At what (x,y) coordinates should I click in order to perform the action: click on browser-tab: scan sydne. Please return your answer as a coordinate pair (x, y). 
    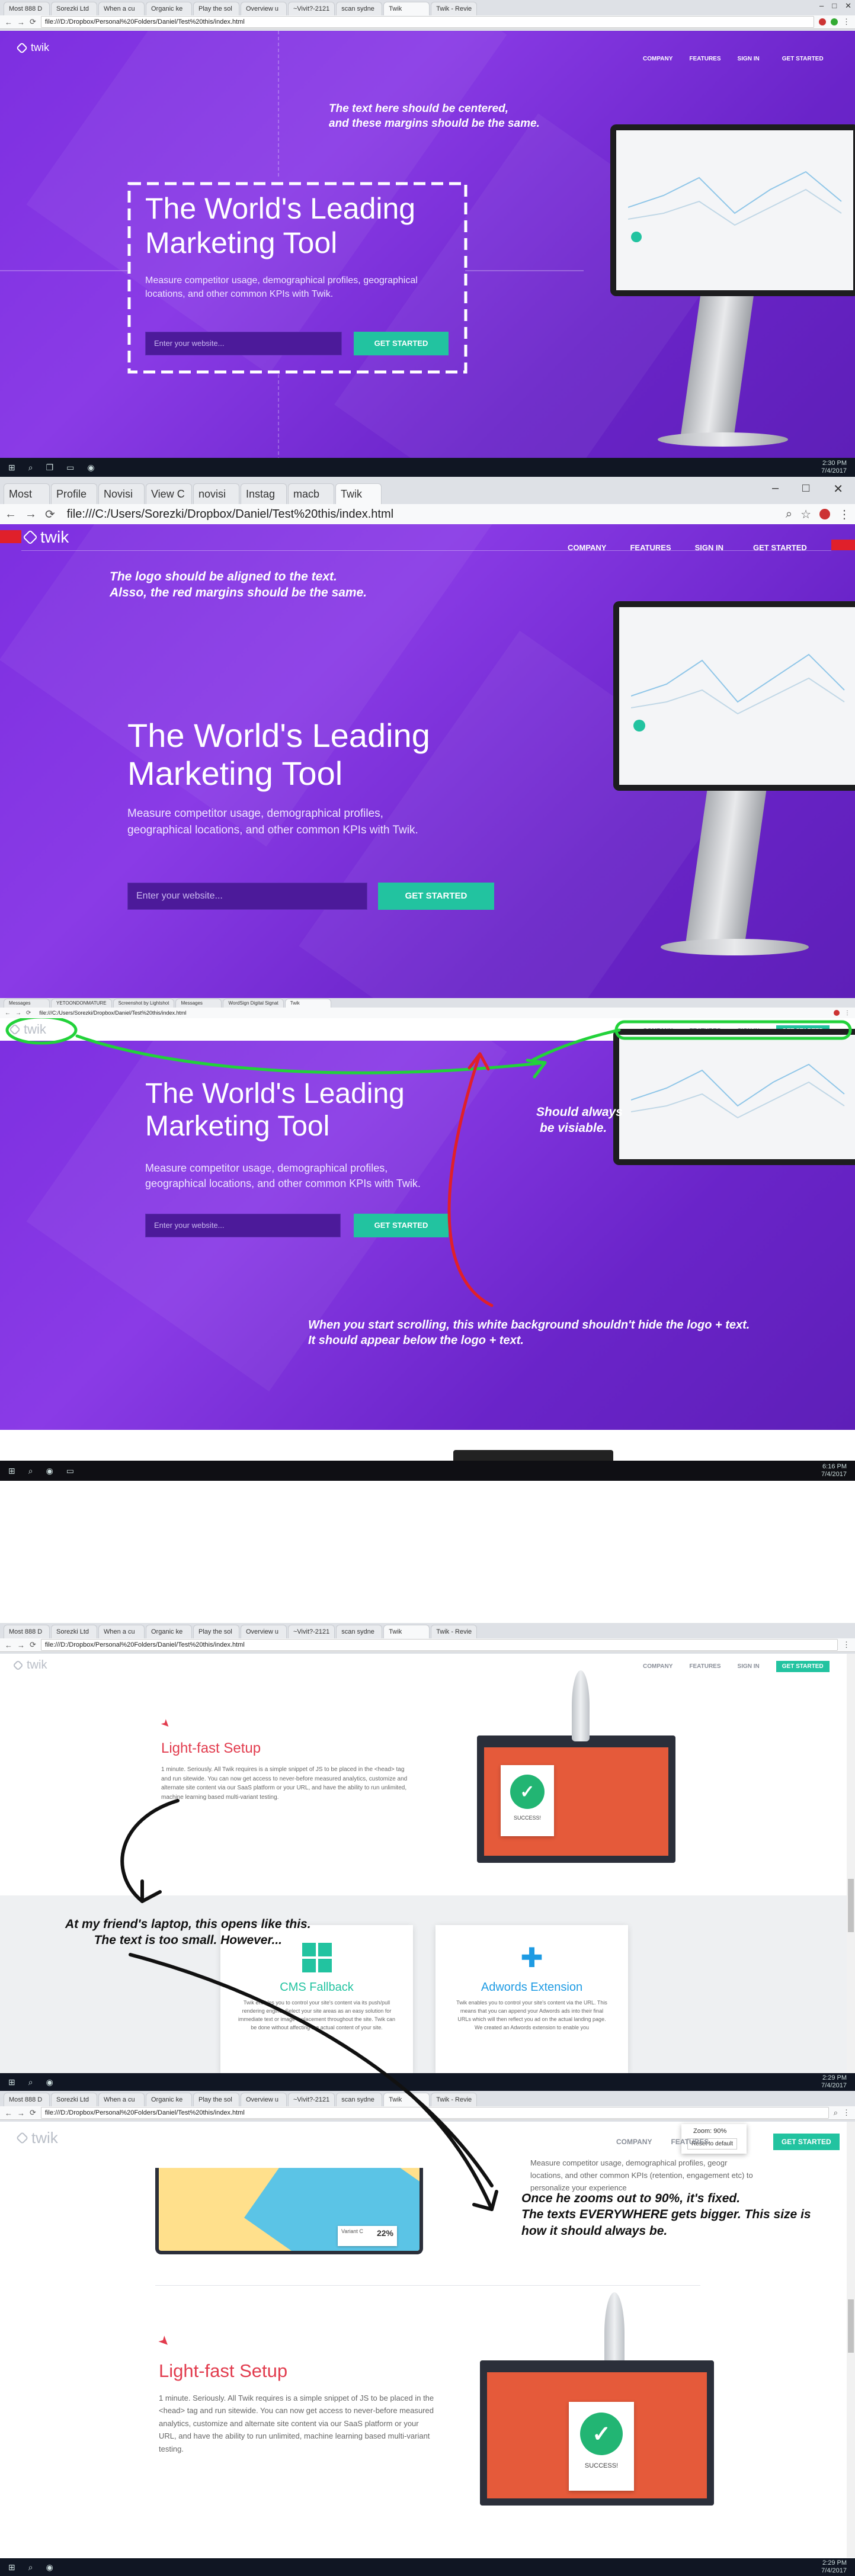
    Looking at the image, I should click on (359, 8).